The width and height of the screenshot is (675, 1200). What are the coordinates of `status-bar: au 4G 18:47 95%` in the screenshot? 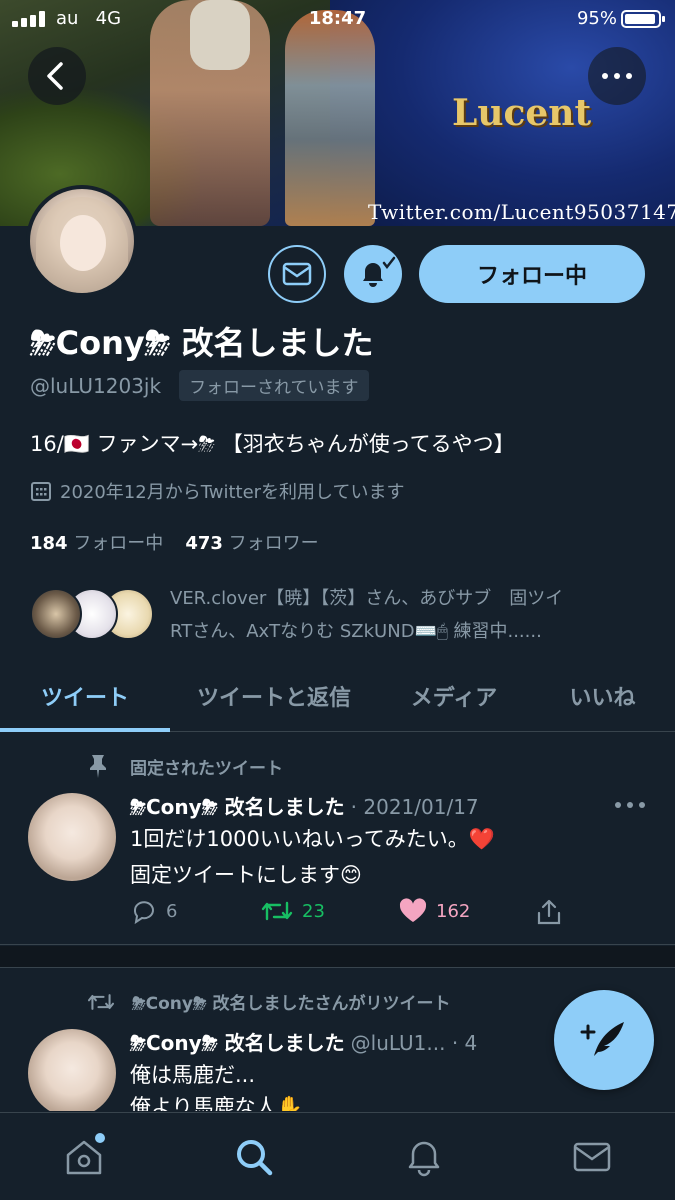 It's located at (337, 20).